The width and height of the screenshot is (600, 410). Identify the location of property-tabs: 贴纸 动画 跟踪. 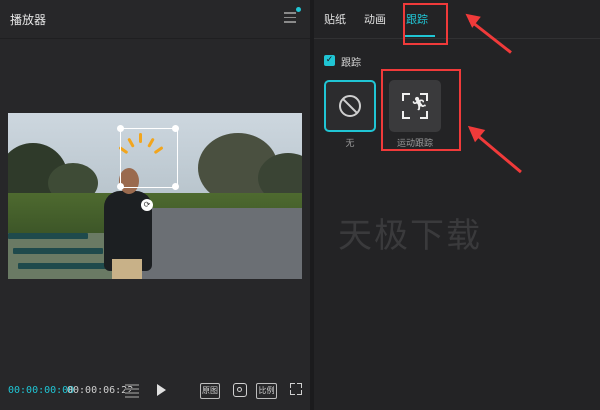
(457, 19).